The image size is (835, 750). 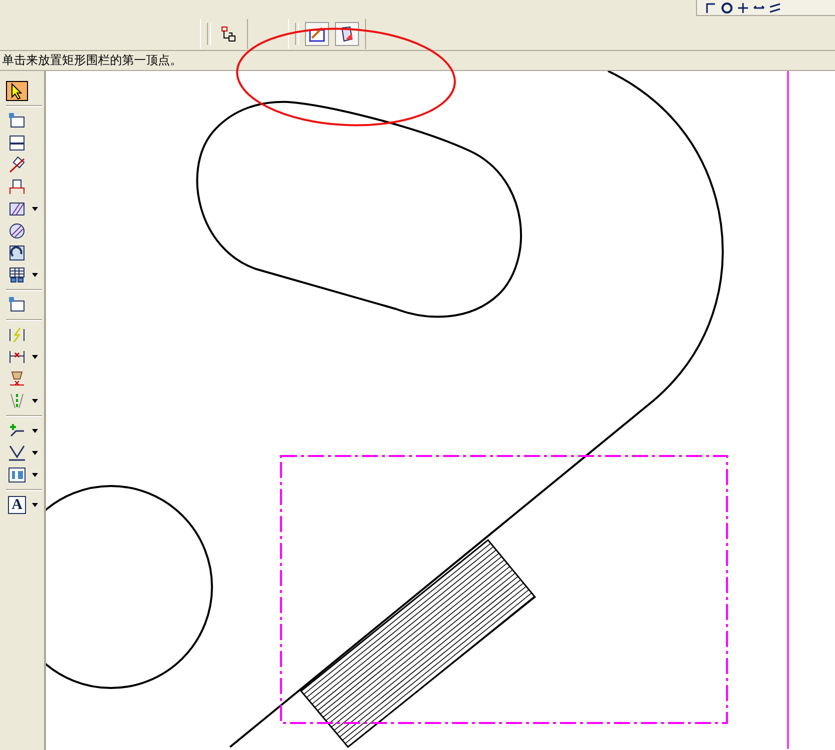 I want to click on cross-icon, so click(x=743, y=8).